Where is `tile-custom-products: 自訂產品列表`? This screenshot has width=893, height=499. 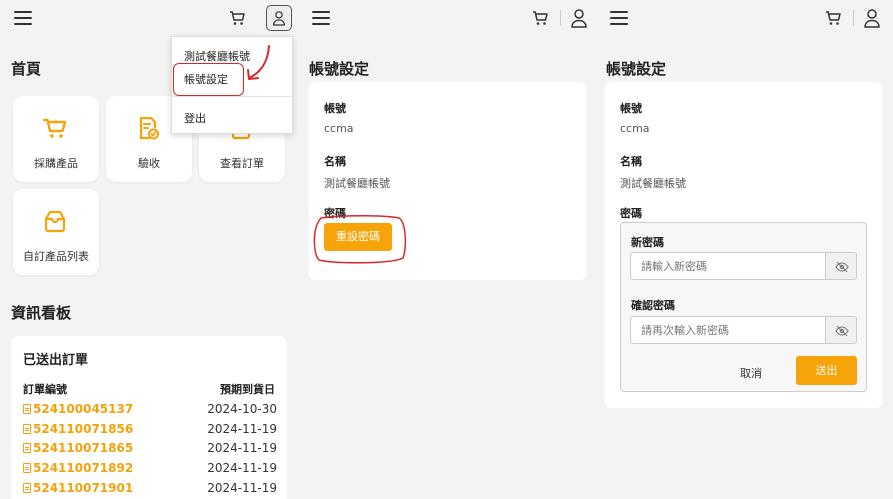
tile-custom-products: 自訂產品列表 is located at coordinates (56, 232).